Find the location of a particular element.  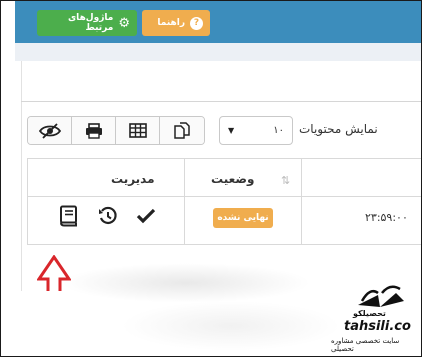

check-icon is located at coordinates (146, 216).